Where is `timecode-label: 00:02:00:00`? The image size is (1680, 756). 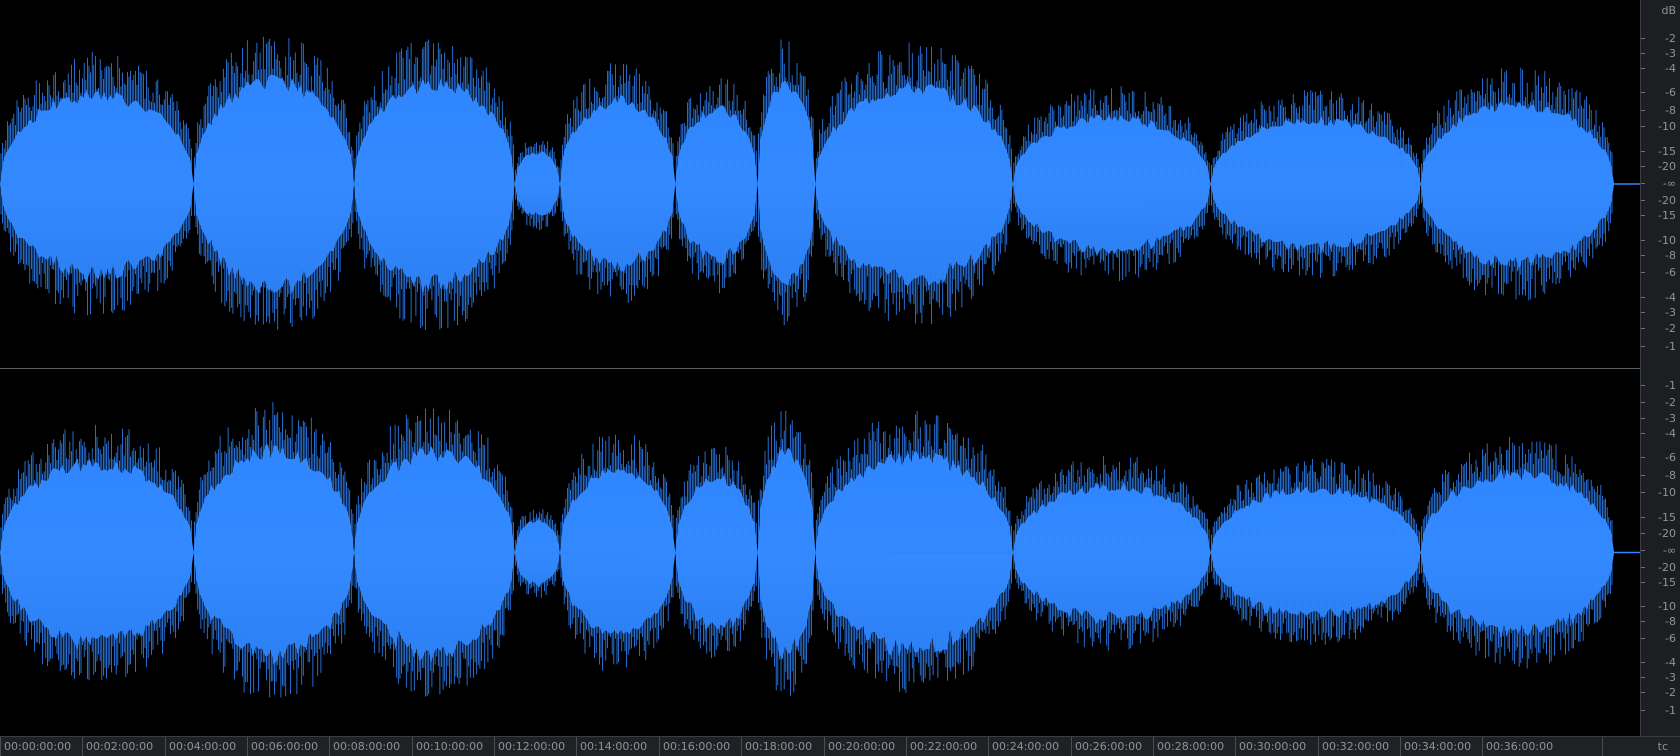
timecode-label: 00:02:00:00 is located at coordinates (120, 746).